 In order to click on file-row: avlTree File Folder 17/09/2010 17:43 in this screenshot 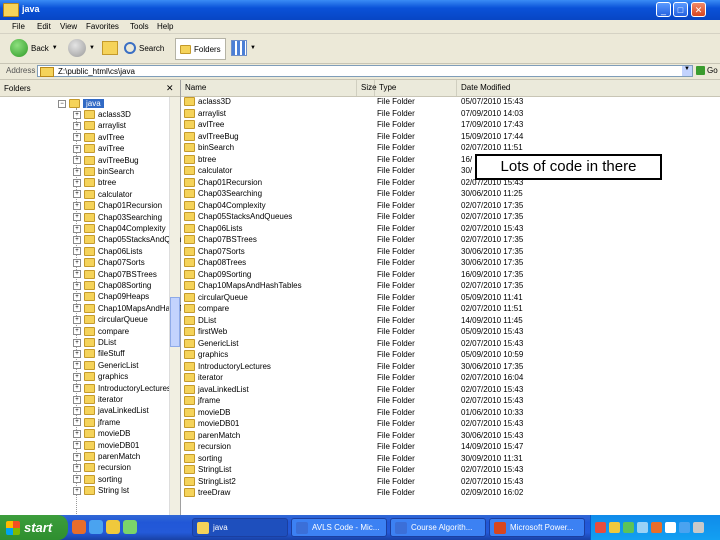, I will do `click(450, 124)`.